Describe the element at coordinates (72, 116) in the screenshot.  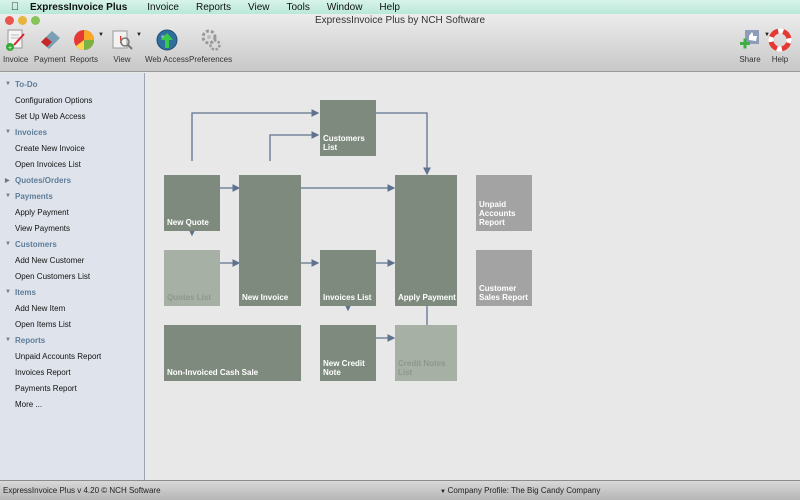
I see `sidebar-item-set-up-web-access: Set Up Web Access` at that location.